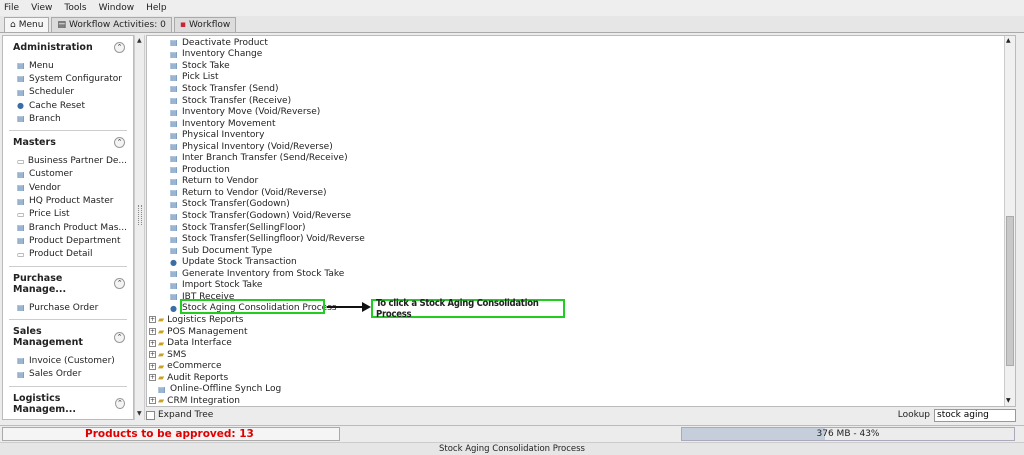  I want to click on tree-folder: + ▰ SMS, so click(167, 355).